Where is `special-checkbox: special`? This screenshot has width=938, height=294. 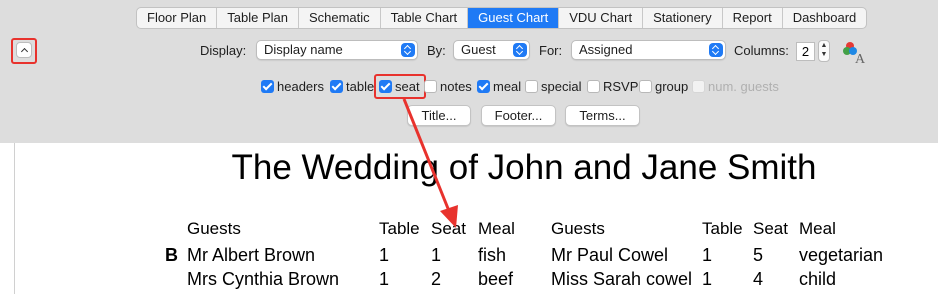 special-checkbox: special is located at coordinates (553, 86).